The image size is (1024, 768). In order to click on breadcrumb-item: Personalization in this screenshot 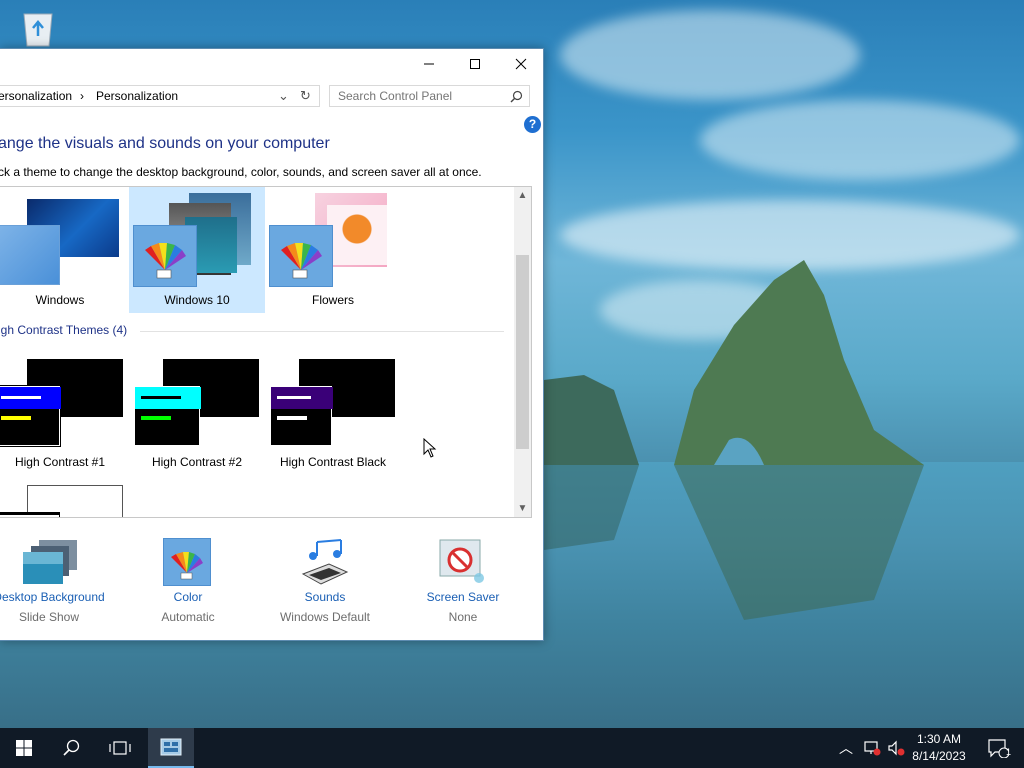, I will do `click(137, 96)`.